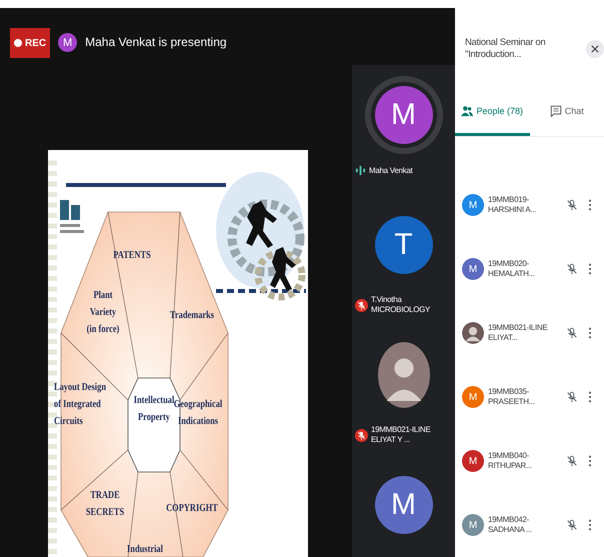 The width and height of the screenshot is (604, 557). I want to click on people-icon, so click(467, 111).